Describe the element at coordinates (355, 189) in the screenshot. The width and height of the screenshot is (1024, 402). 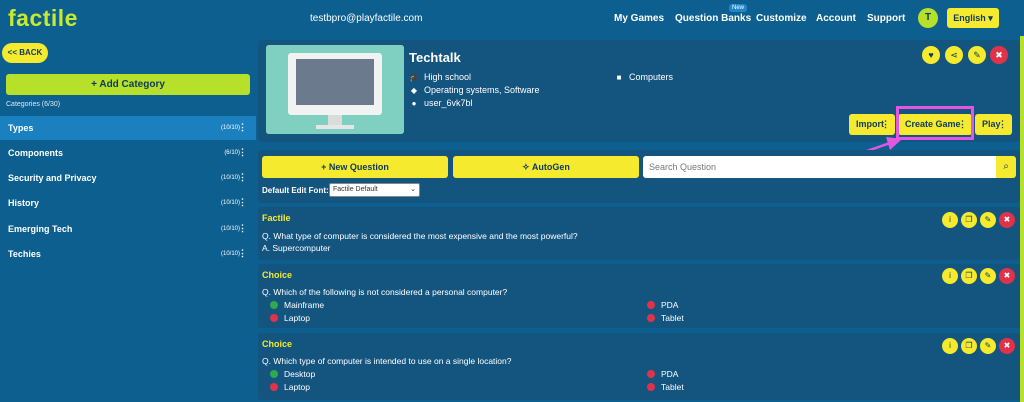
I see `font-value: Factile Default` at that location.